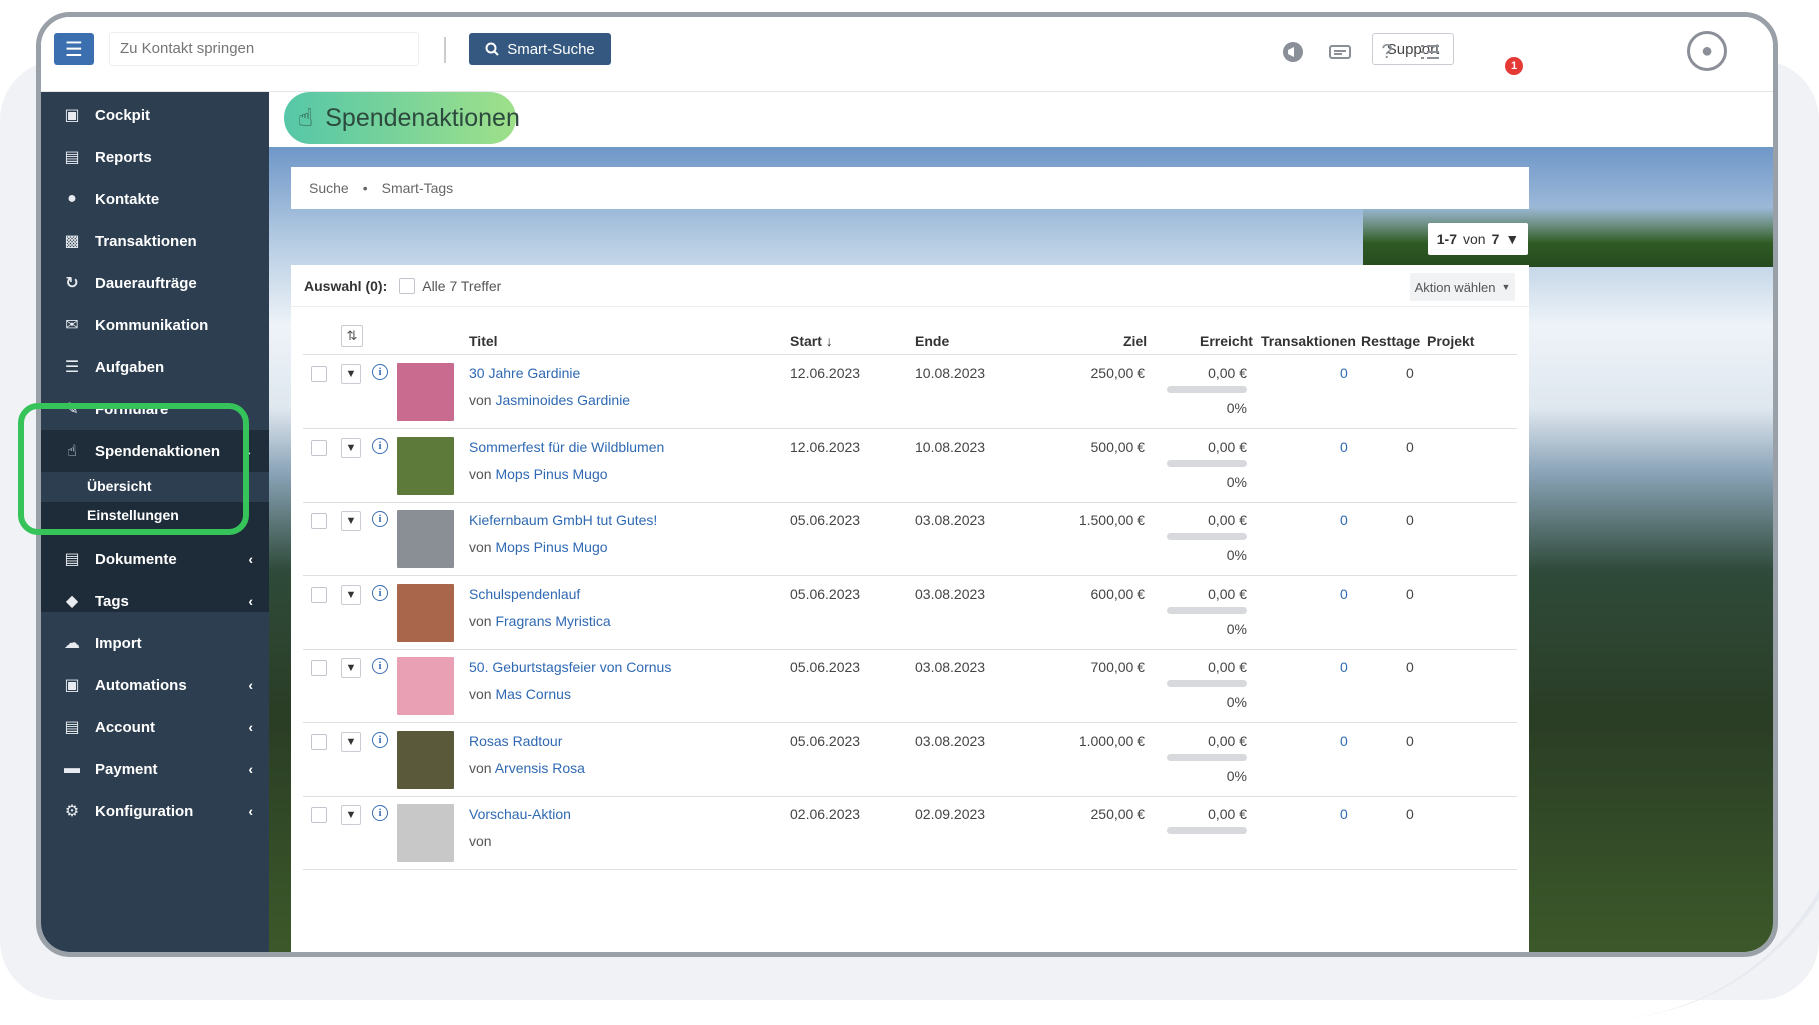  What do you see at coordinates (155, 685) in the screenshot?
I see `sidebar-item-automations: ▣ Automations ‹` at bounding box center [155, 685].